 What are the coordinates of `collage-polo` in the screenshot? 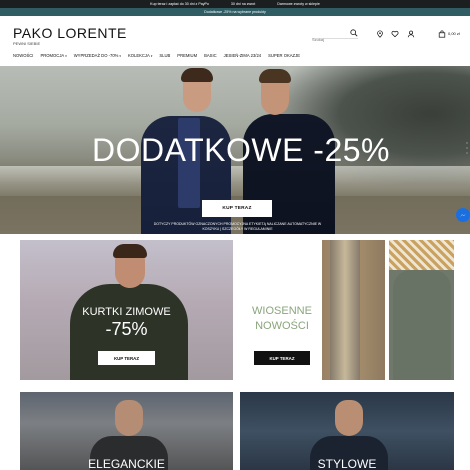 It's located at (422, 325).